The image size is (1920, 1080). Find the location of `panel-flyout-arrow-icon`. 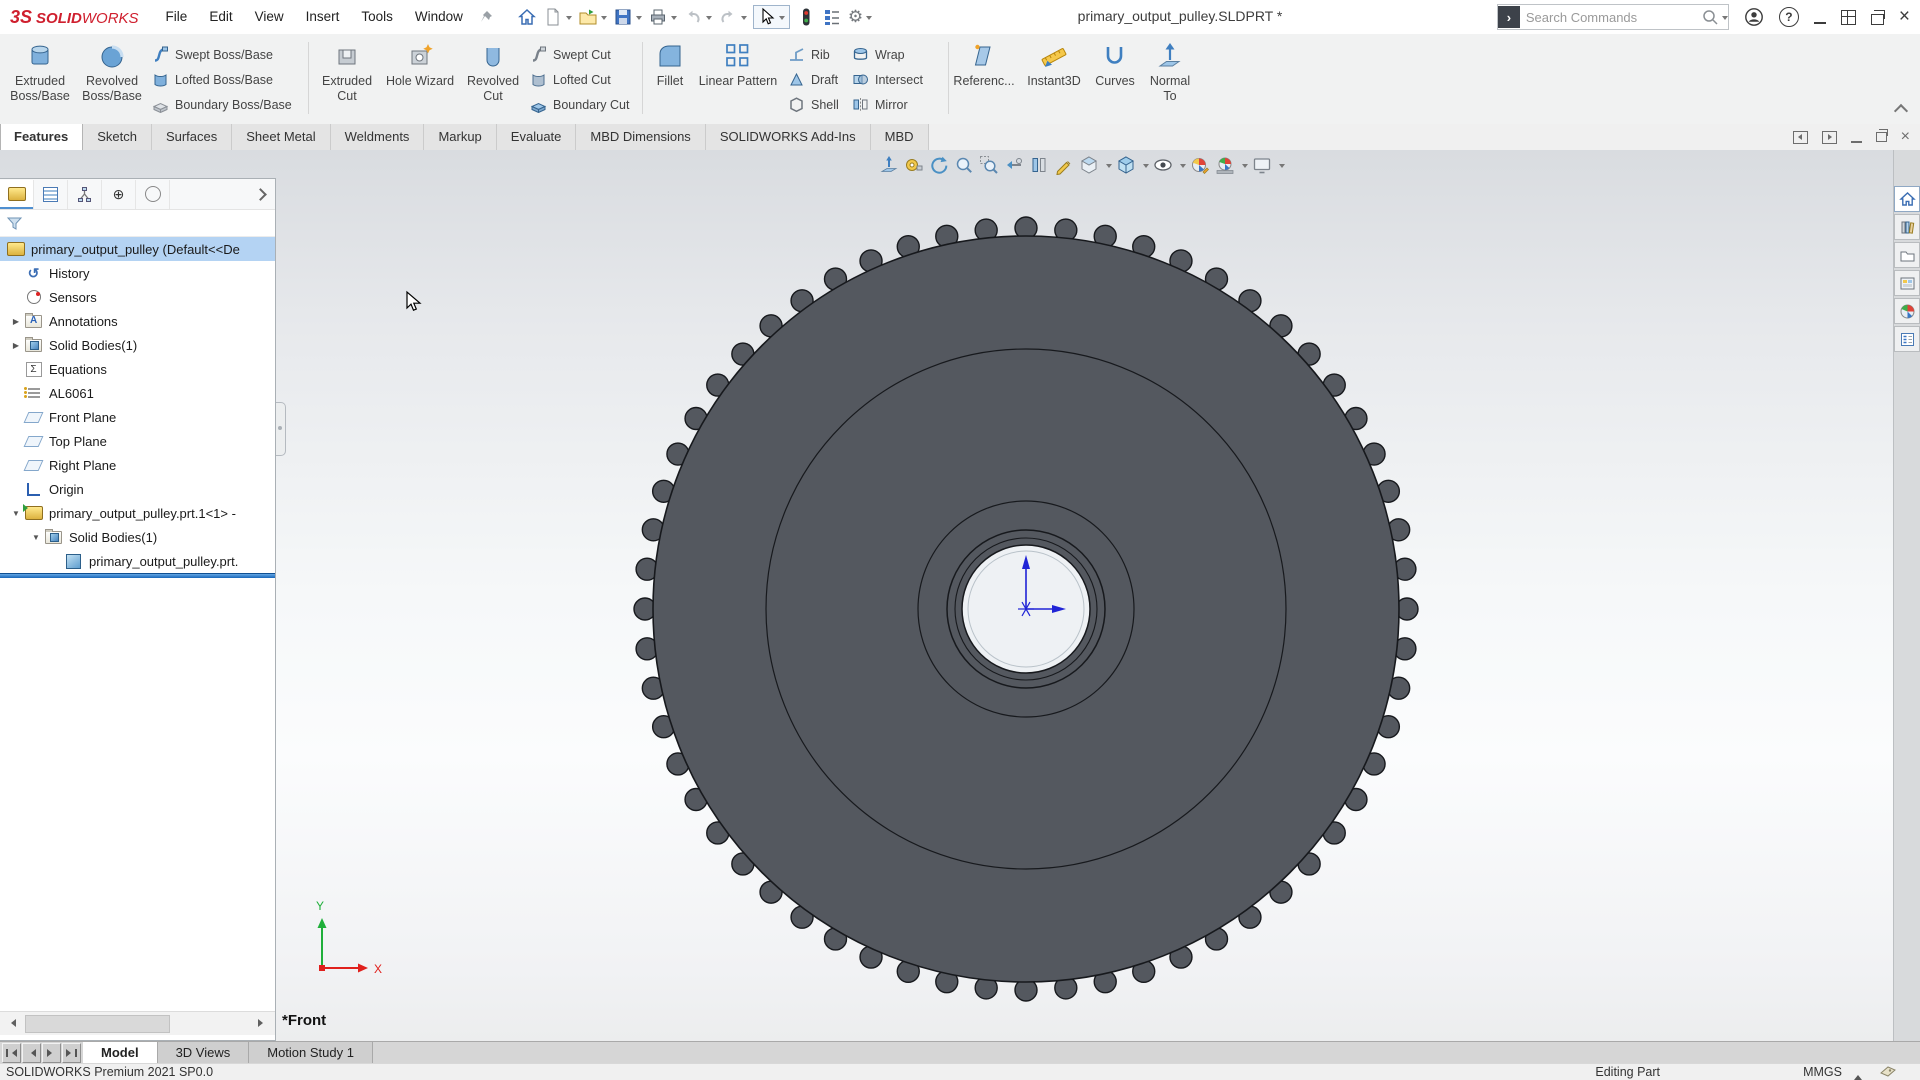

panel-flyout-arrow-icon is located at coordinates (260, 194).